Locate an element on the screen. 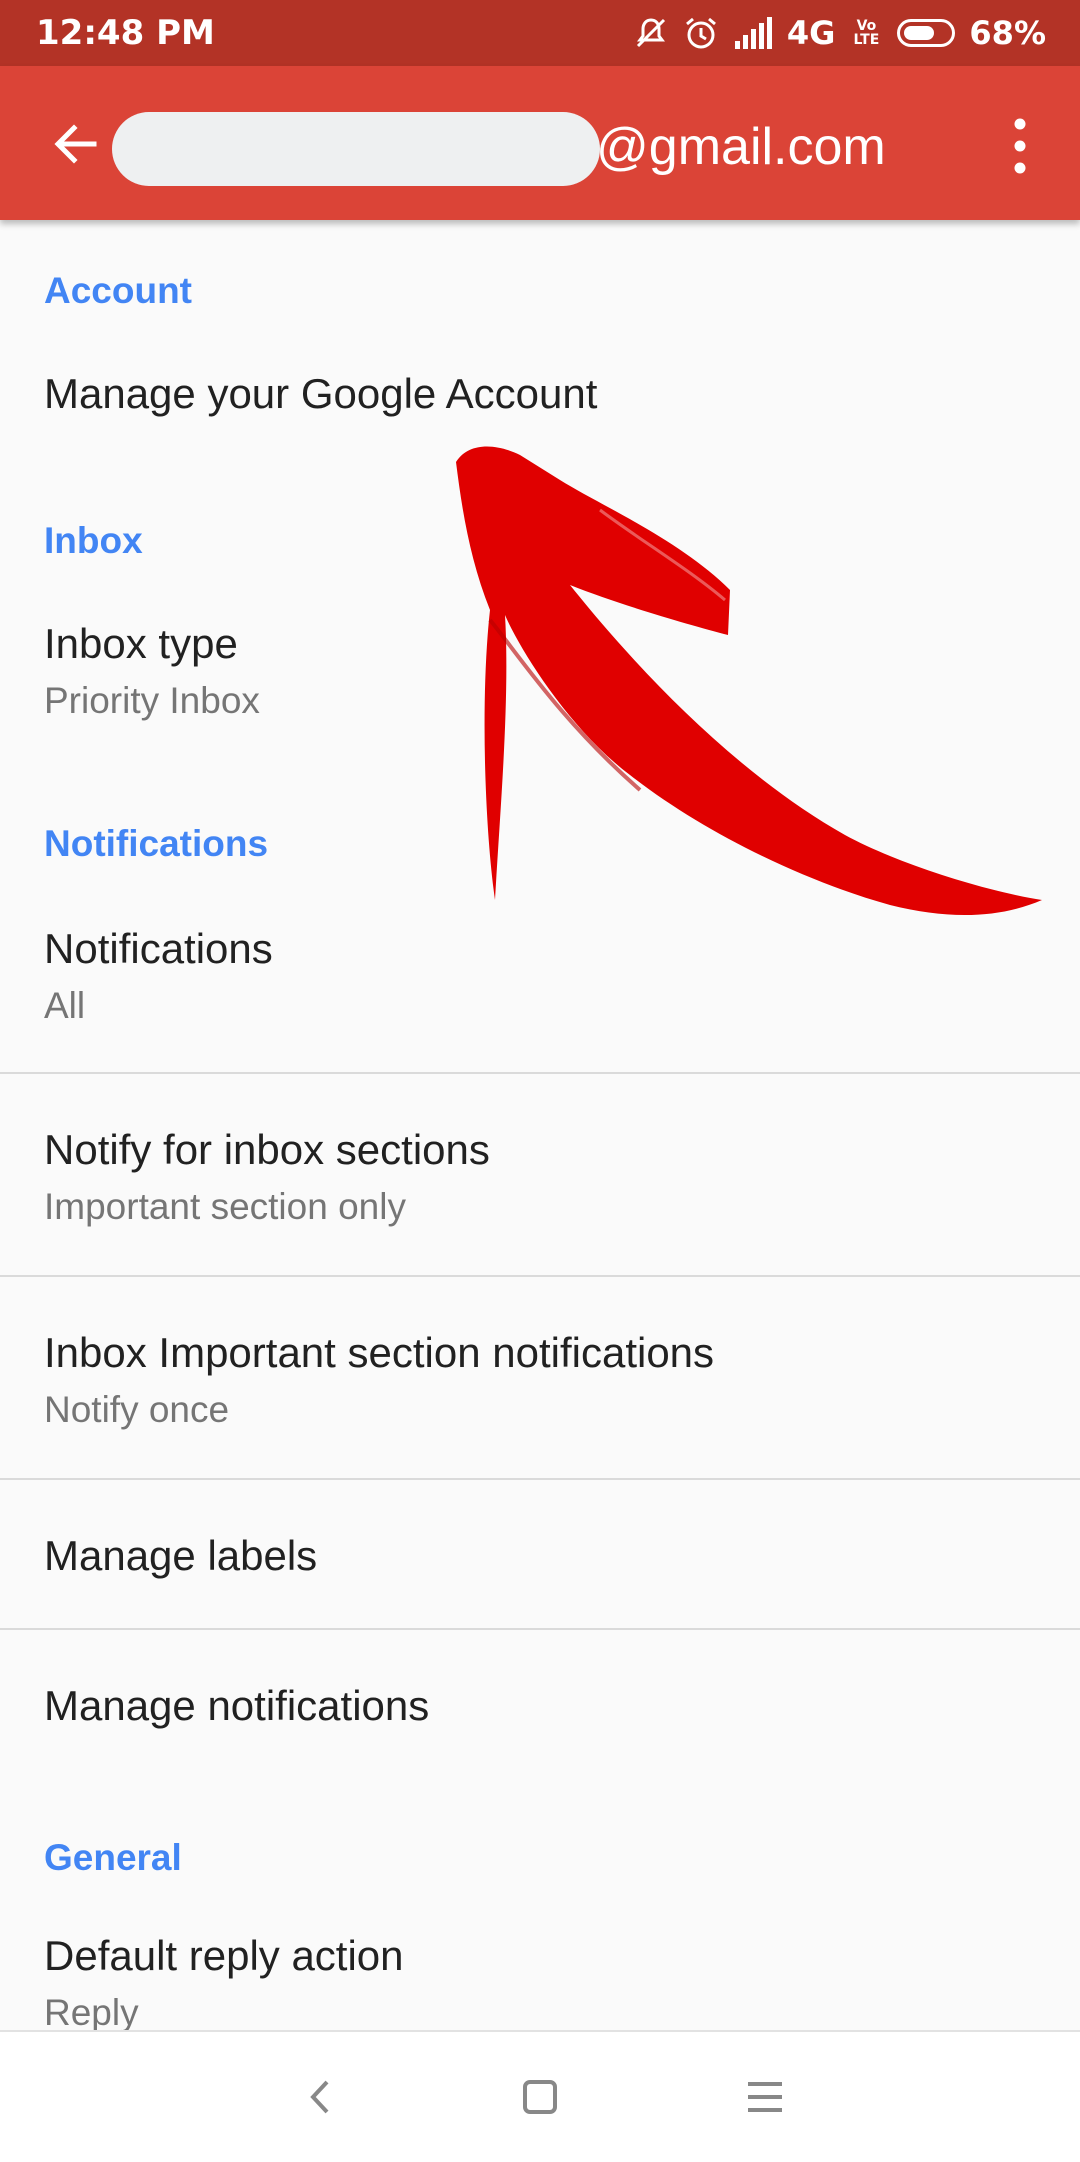  nav-recents-icon is located at coordinates (765, 2097).